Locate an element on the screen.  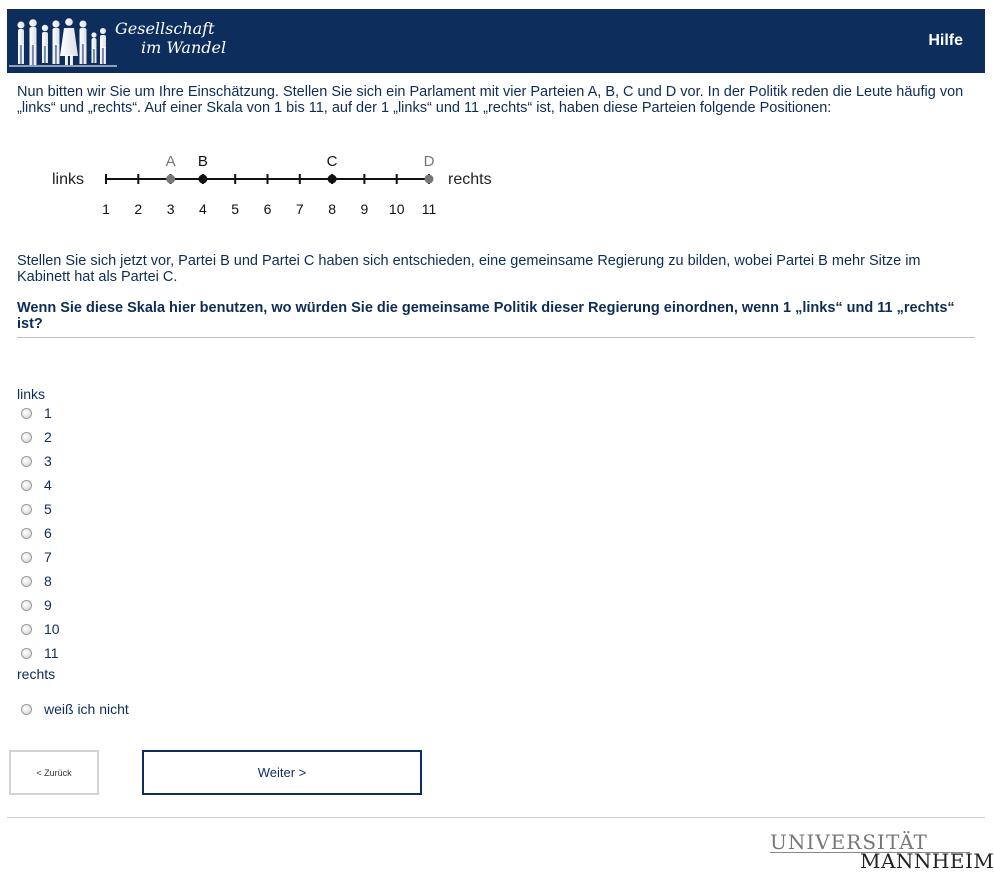
header-bar: Gesellschaft im Wandel Hilfe is located at coordinates (496, 41).